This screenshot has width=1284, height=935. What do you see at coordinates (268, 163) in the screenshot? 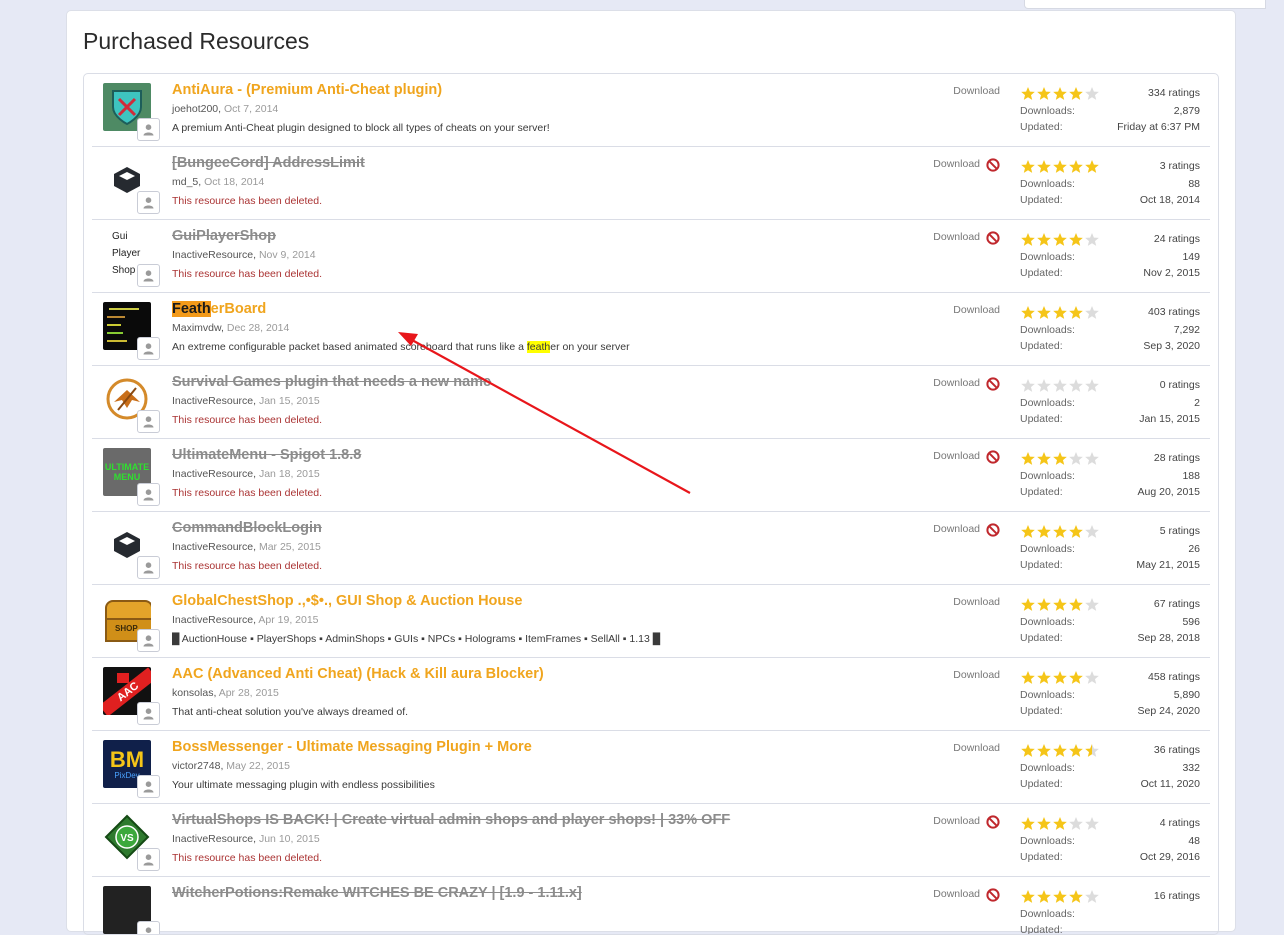
I see `resource-title-link: [BungeeCord] AddressLimit` at bounding box center [268, 163].